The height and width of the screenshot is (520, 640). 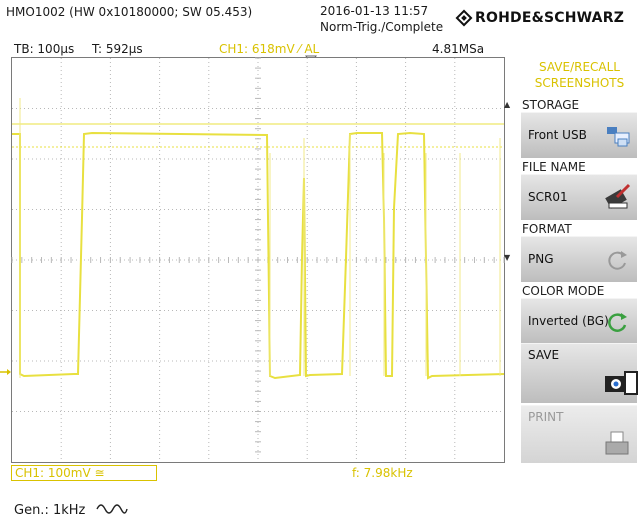 What do you see at coordinates (50, 510) in the screenshot?
I see `generator-readout: Gen.: 1kHz` at bounding box center [50, 510].